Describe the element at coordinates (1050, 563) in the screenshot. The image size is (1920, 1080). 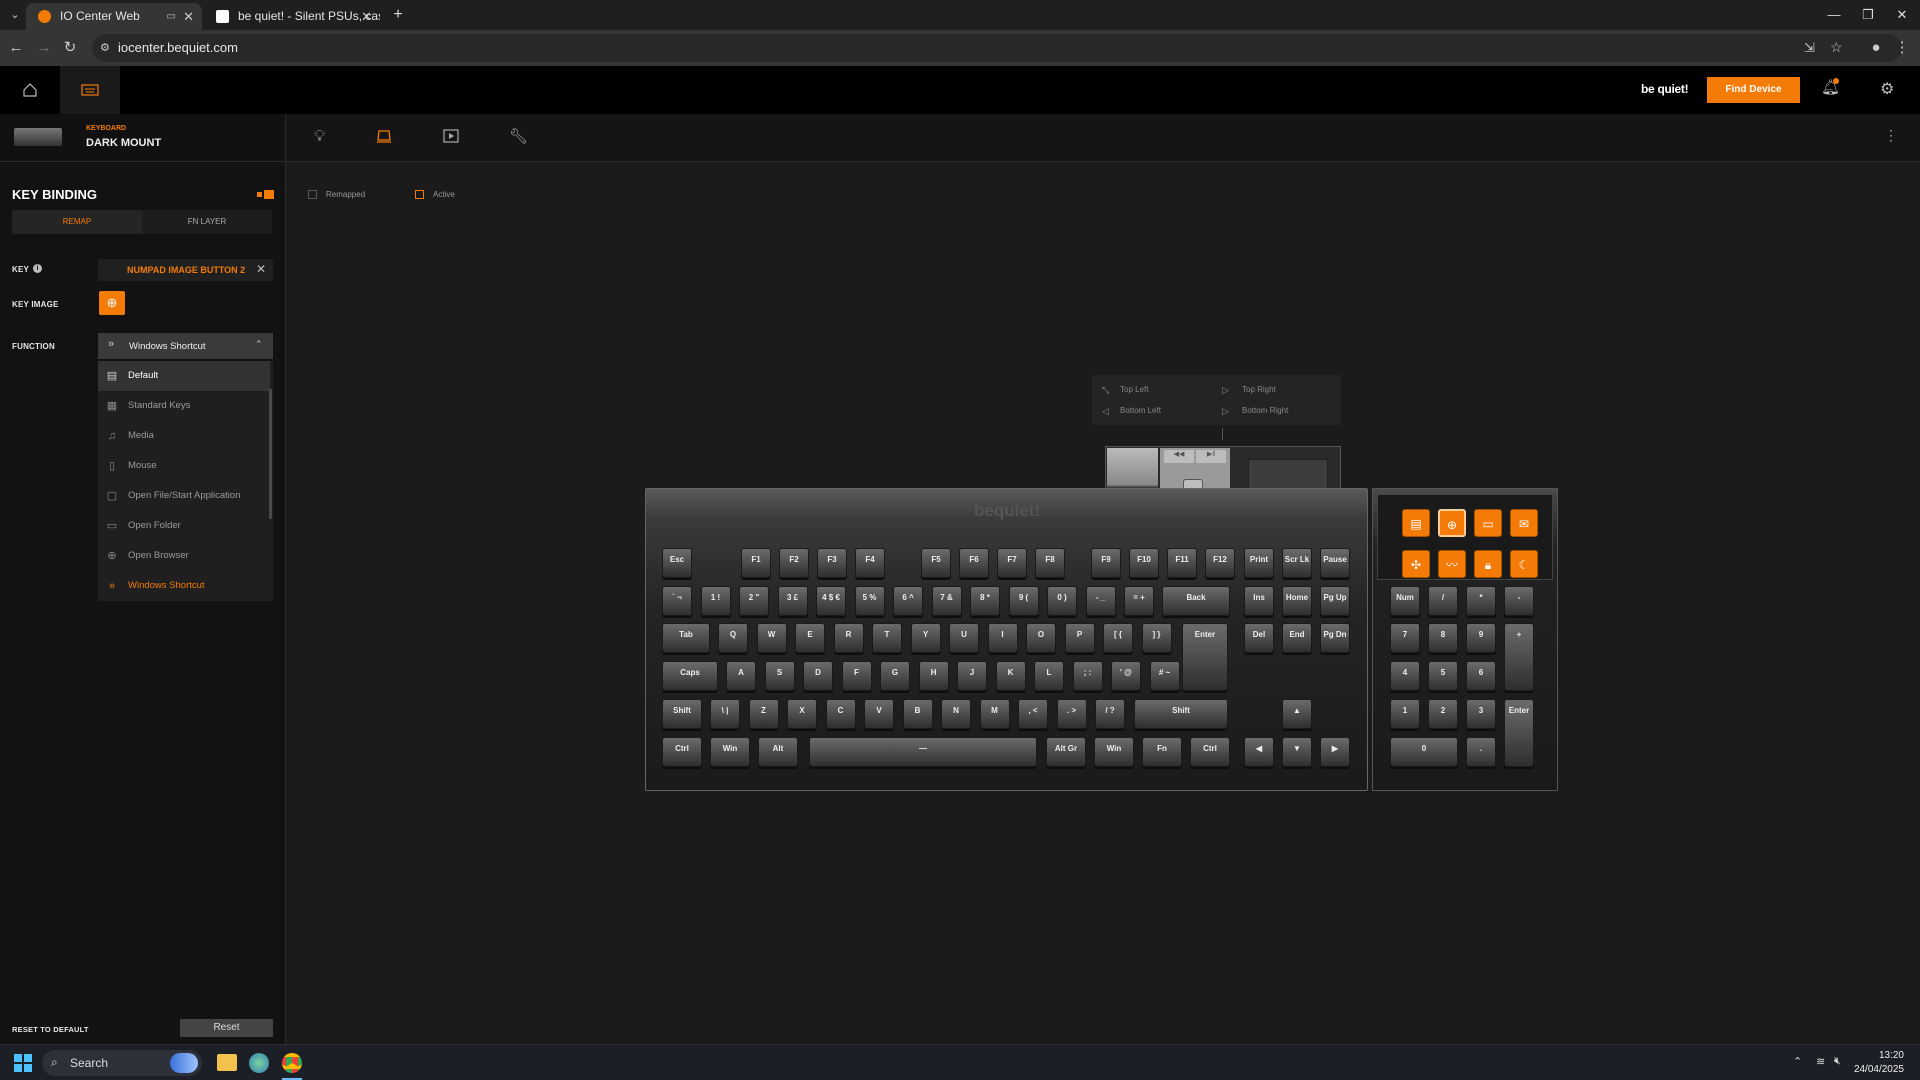
I see `key-f8: F8` at that location.